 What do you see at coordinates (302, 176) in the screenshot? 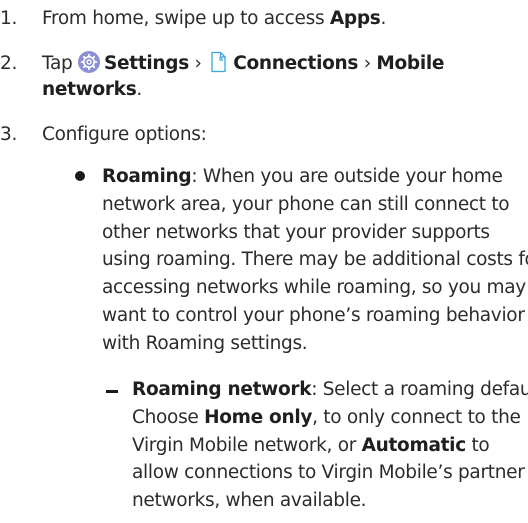
I see `roaming-line-1: Roaming: When you are outside your home` at bounding box center [302, 176].